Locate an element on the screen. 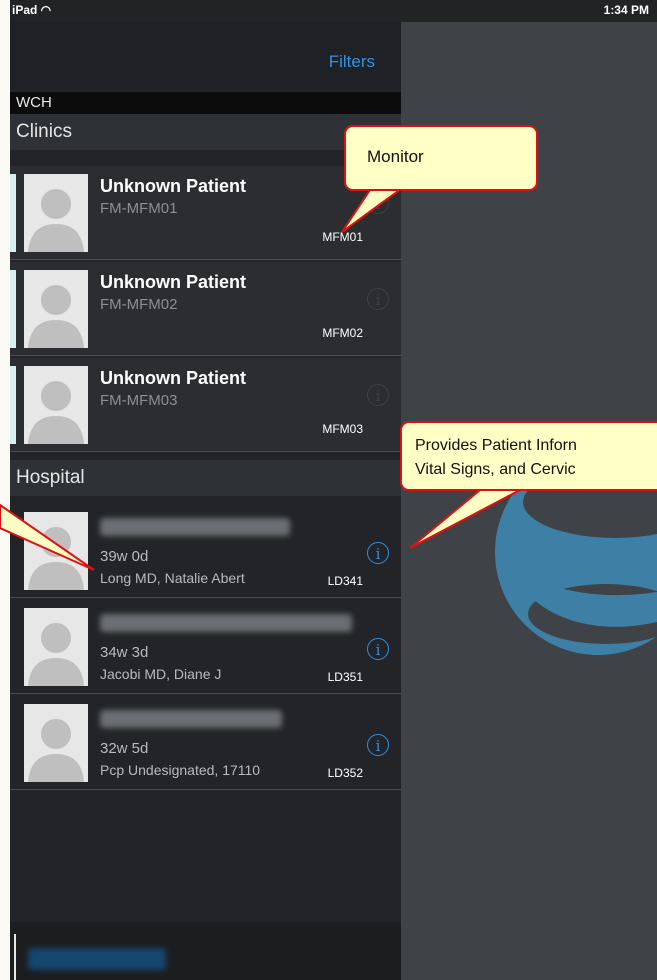 This screenshot has width=657, height=980. app-logo-icon is located at coordinates (576, 552).